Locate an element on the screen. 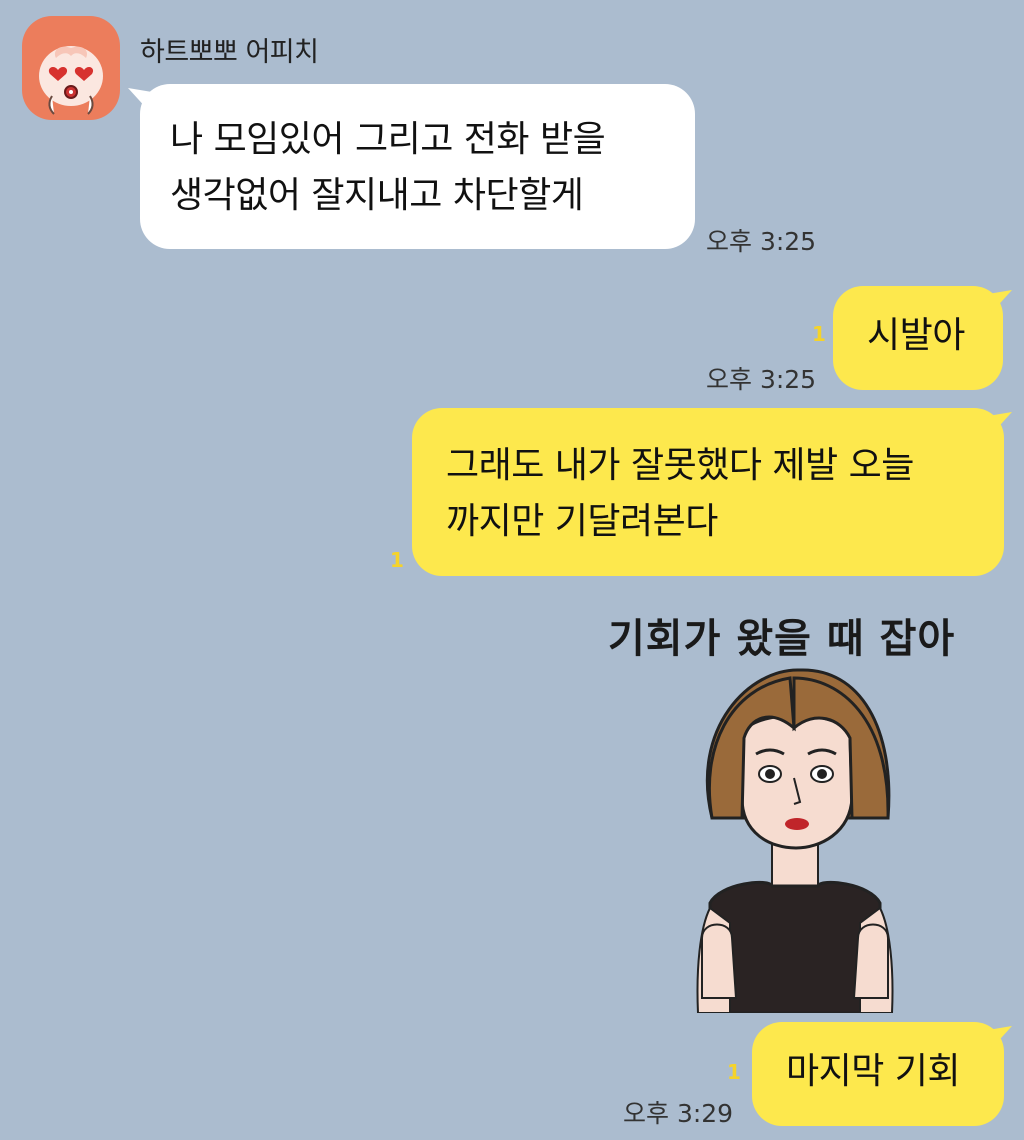 This screenshot has height=1140, width=1024. message-bubble-outgoing: 시발아 is located at coordinates (918, 338).